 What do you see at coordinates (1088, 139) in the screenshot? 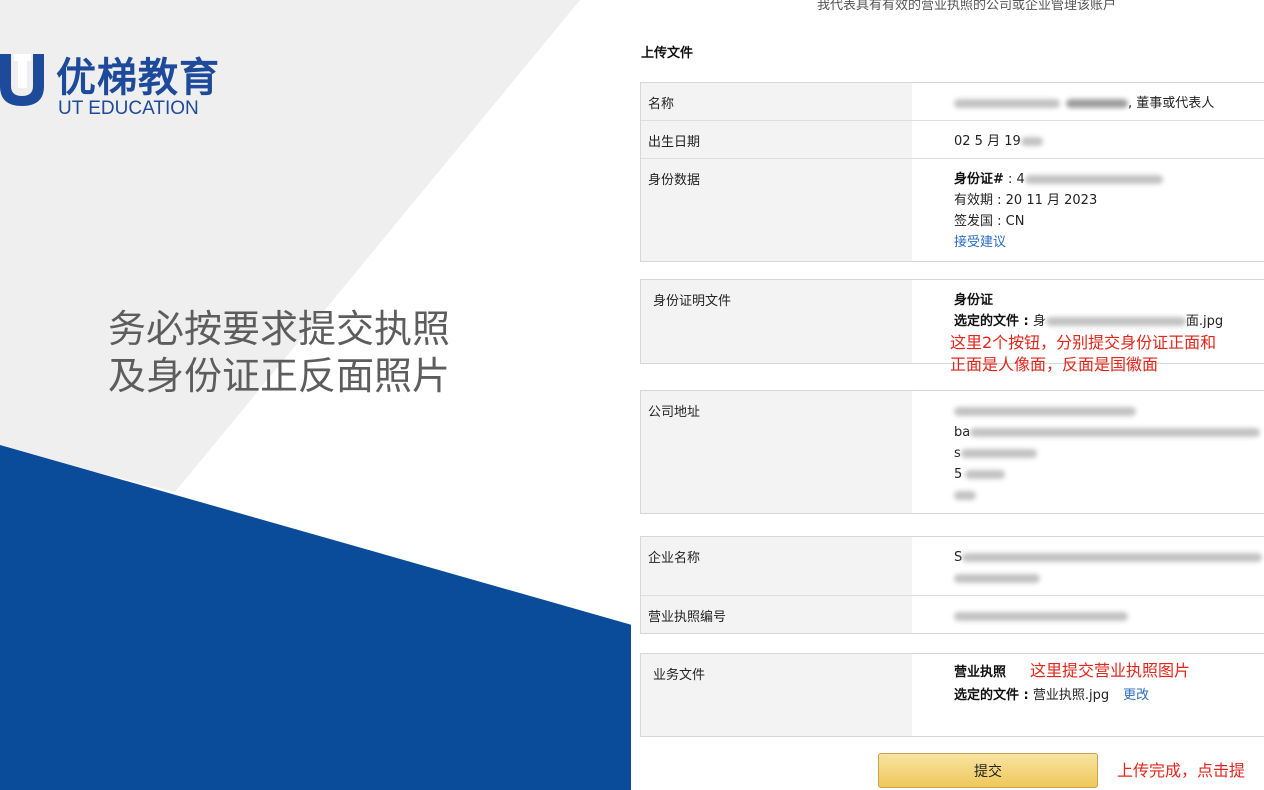
I see `dob-value: 02 5 月 19` at bounding box center [1088, 139].